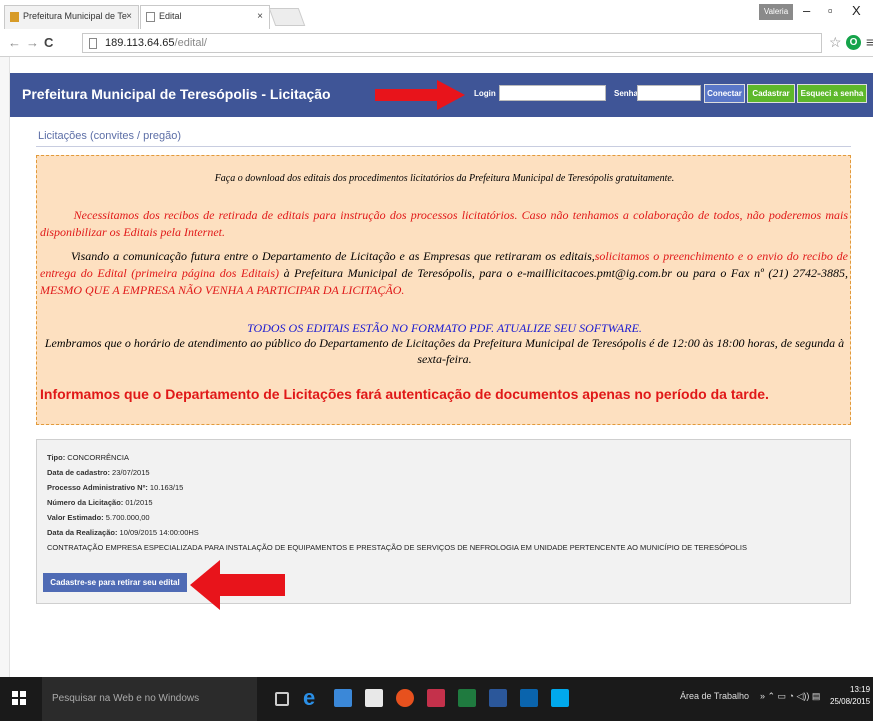  I want to click on new-tab-button, so click(287, 17).